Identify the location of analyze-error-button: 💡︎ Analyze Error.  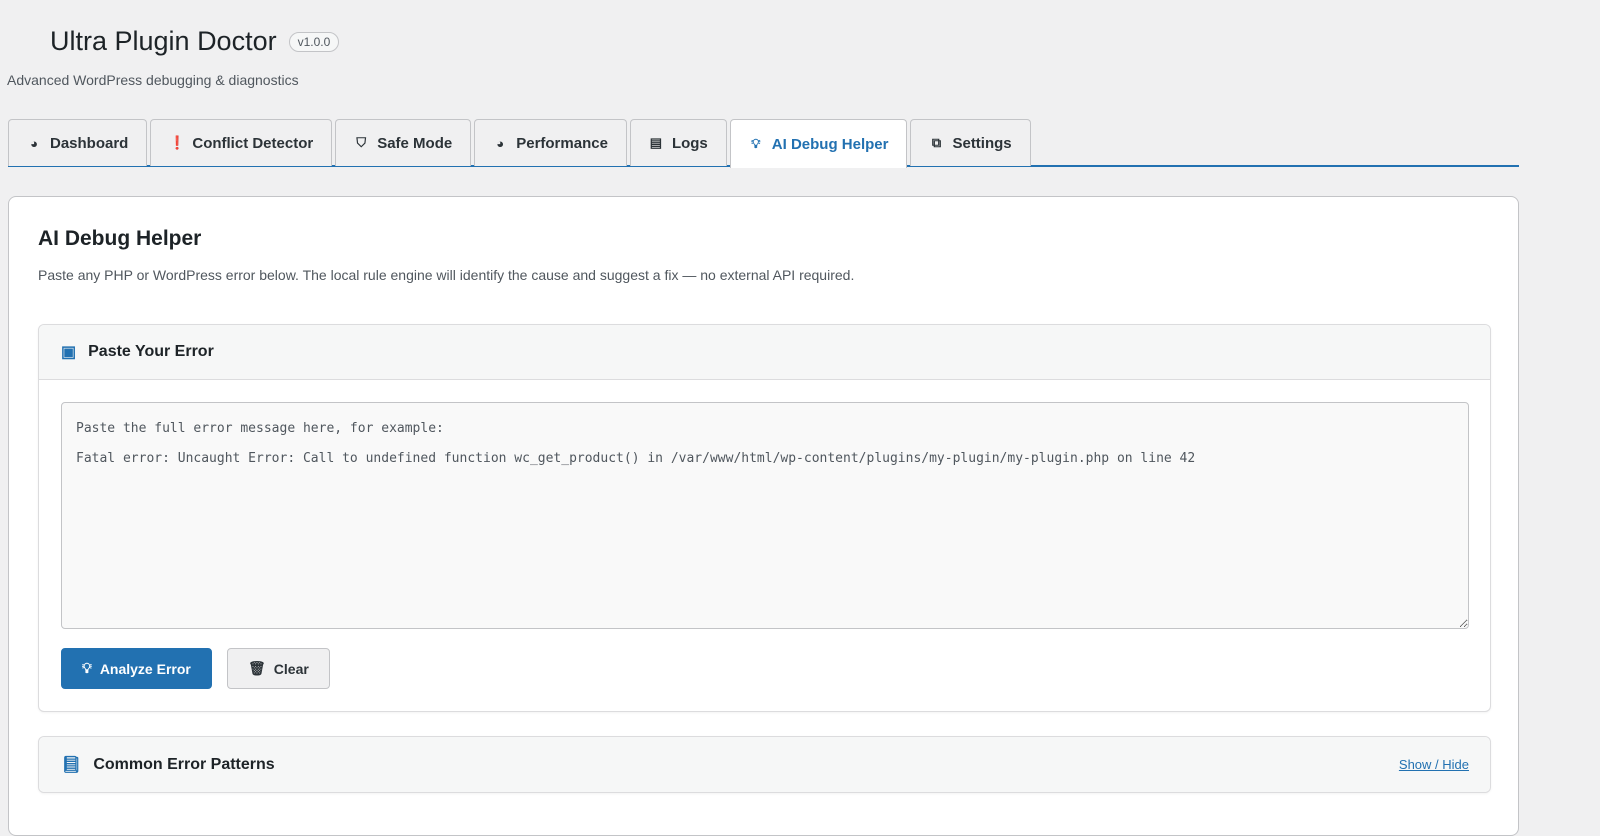
(136, 668).